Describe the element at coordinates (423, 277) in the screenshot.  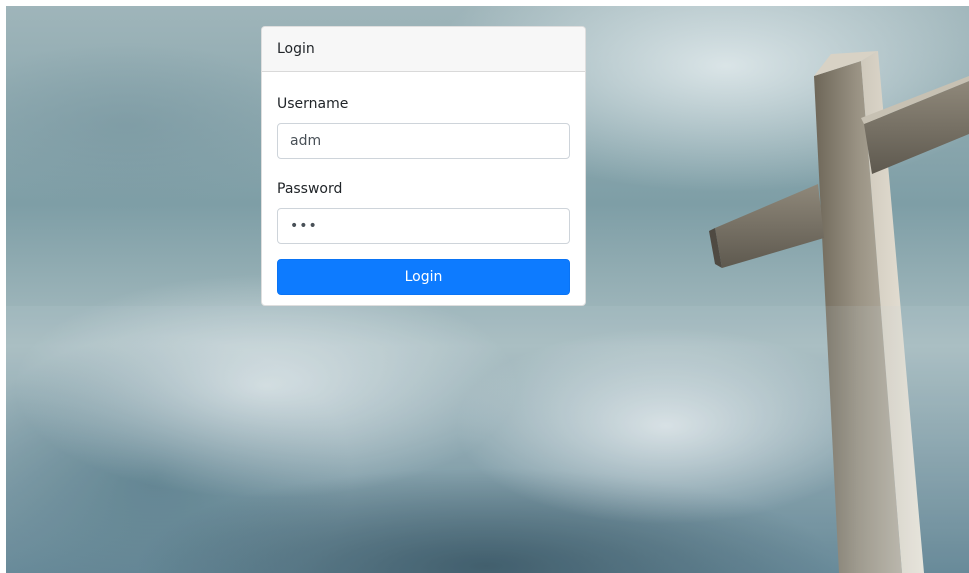
I see `login-button: Login` at that location.